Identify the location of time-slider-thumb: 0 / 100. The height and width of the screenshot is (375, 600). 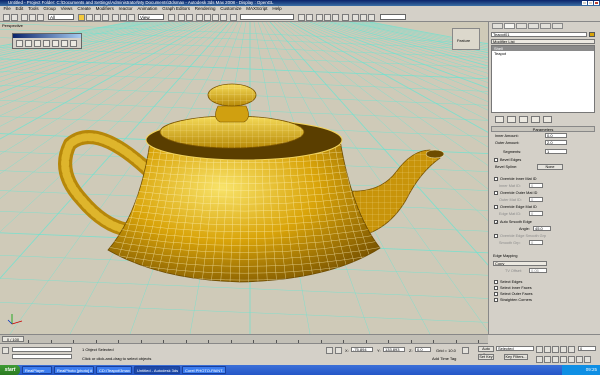
(13, 339).